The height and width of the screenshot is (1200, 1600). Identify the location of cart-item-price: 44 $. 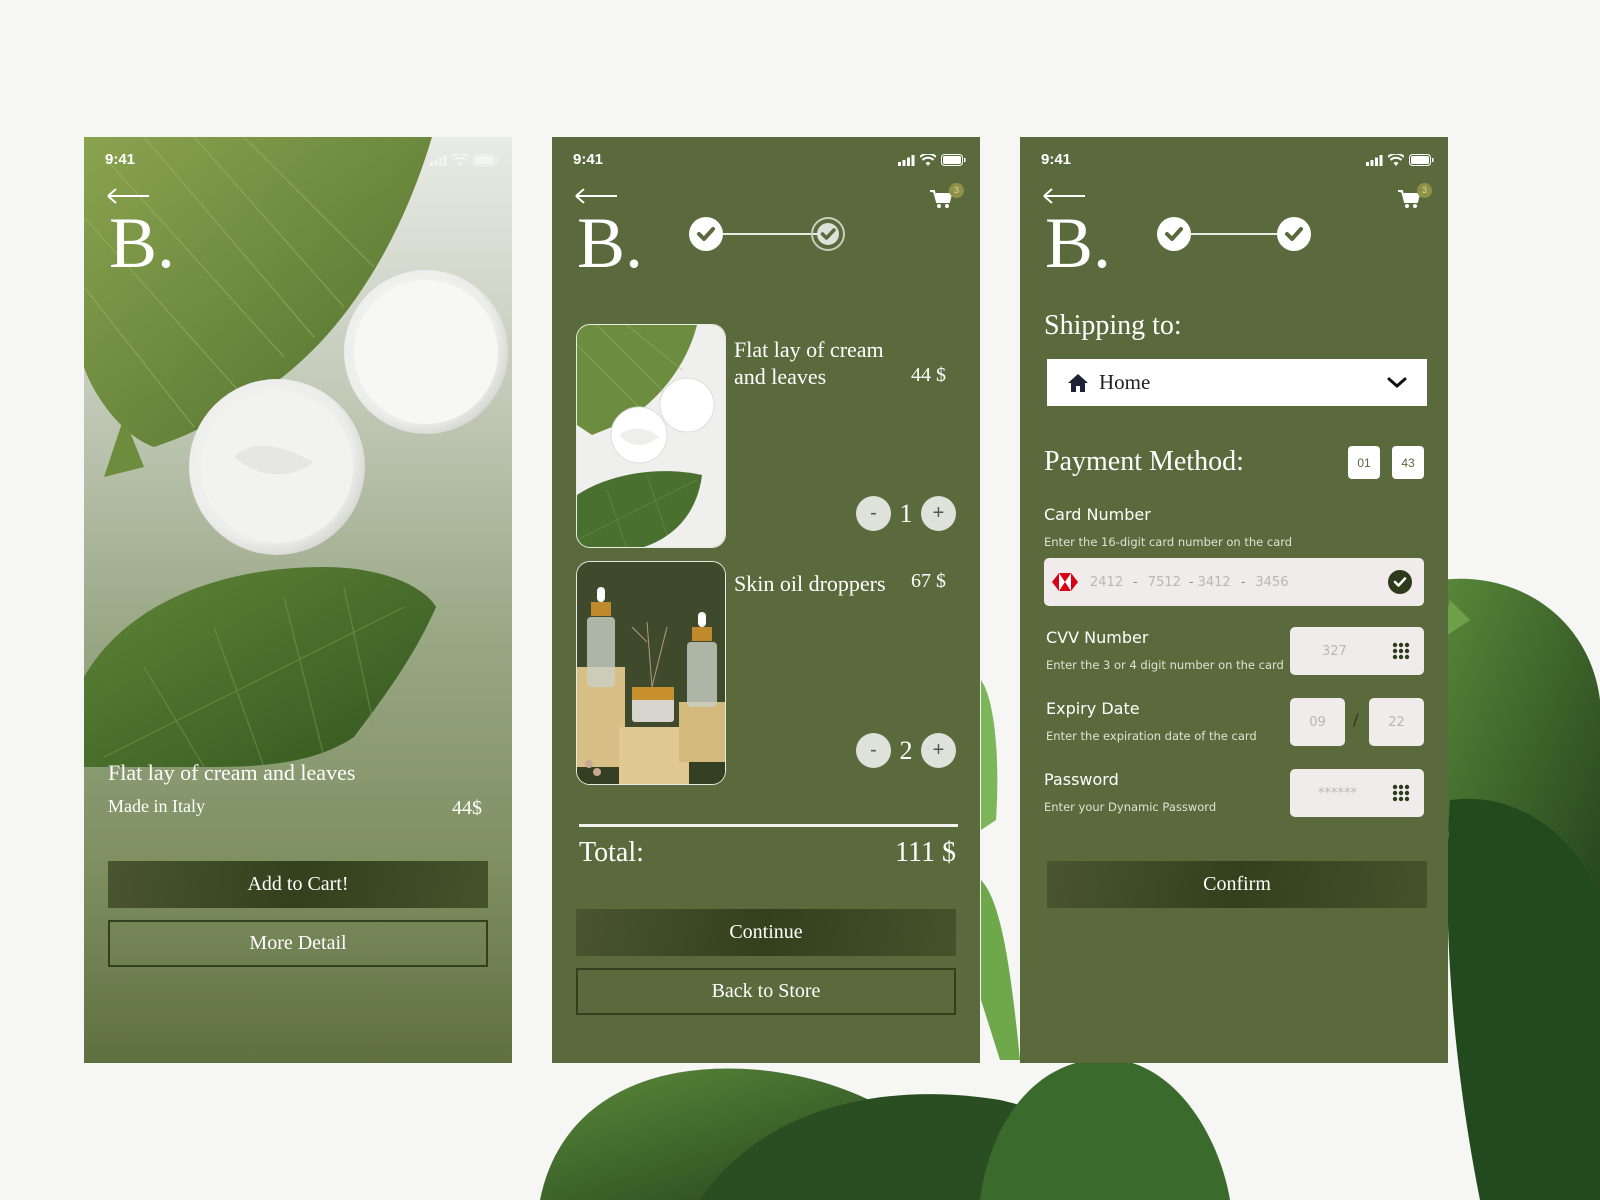
(928, 375).